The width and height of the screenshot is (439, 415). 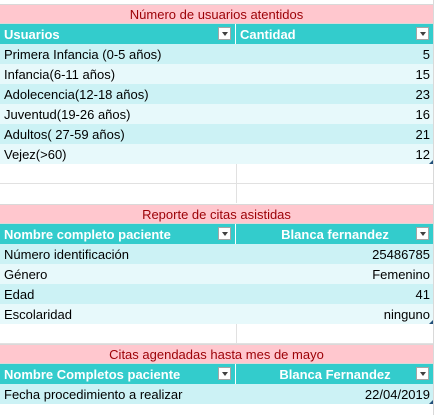 I want to click on cell: 41, so click(x=334, y=294).